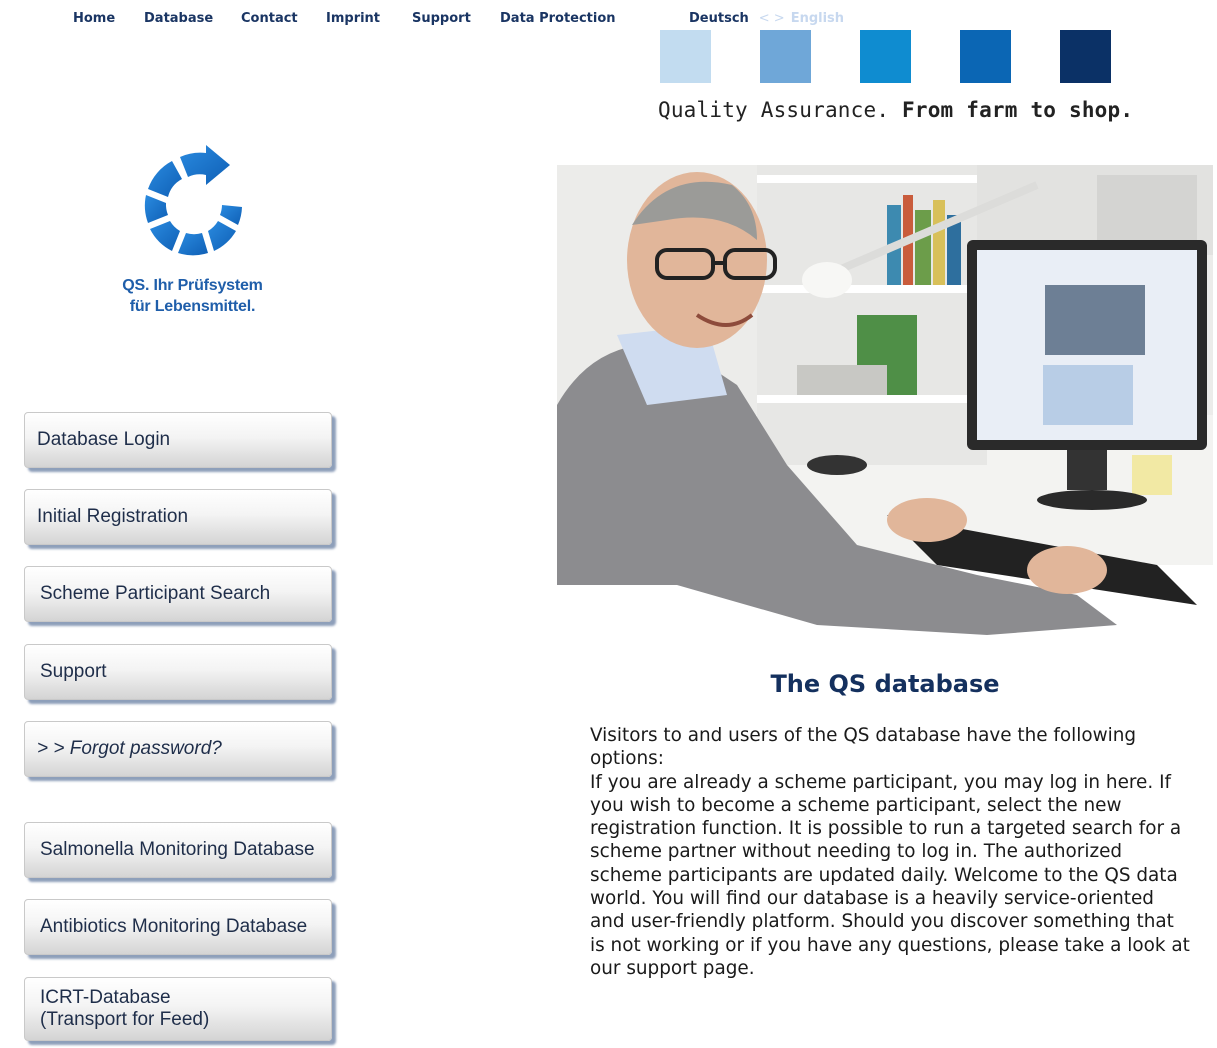 This screenshot has height=1048, width=1217. Describe the element at coordinates (155, 593) in the screenshot. I see `scheme-participant-search-label: Scheme Participant Search` at that location.